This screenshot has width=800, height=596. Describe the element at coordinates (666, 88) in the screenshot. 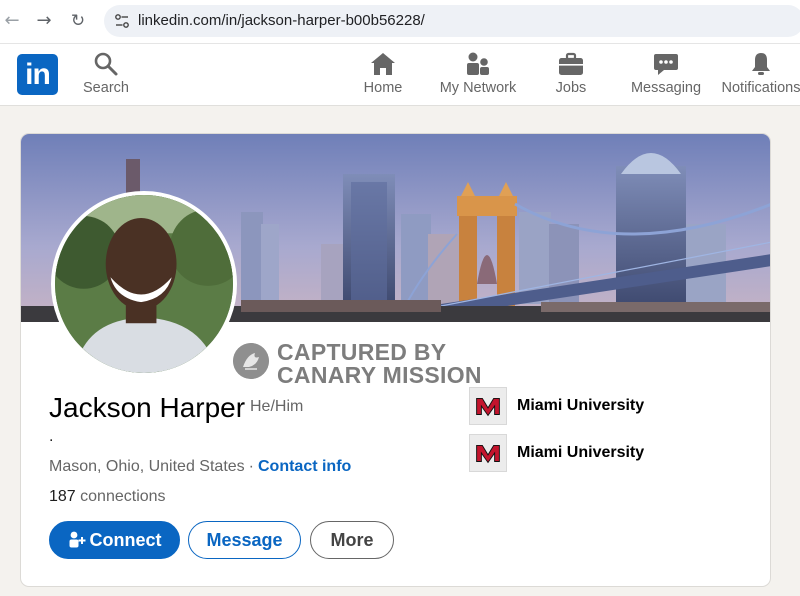

I see `nav-messaging-label: Messaging` at that location.